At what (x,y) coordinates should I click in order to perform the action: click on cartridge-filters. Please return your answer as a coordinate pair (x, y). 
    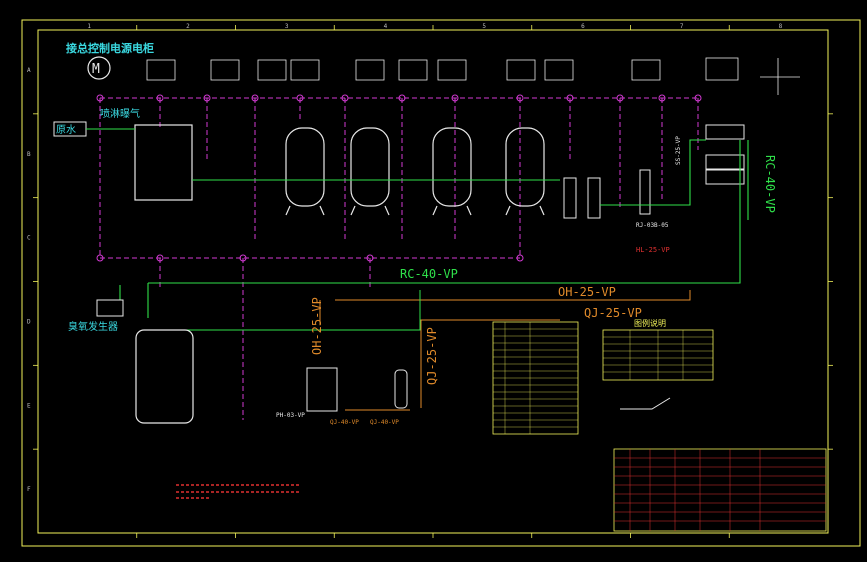
    Looking at the image, I should click on (607, 194).